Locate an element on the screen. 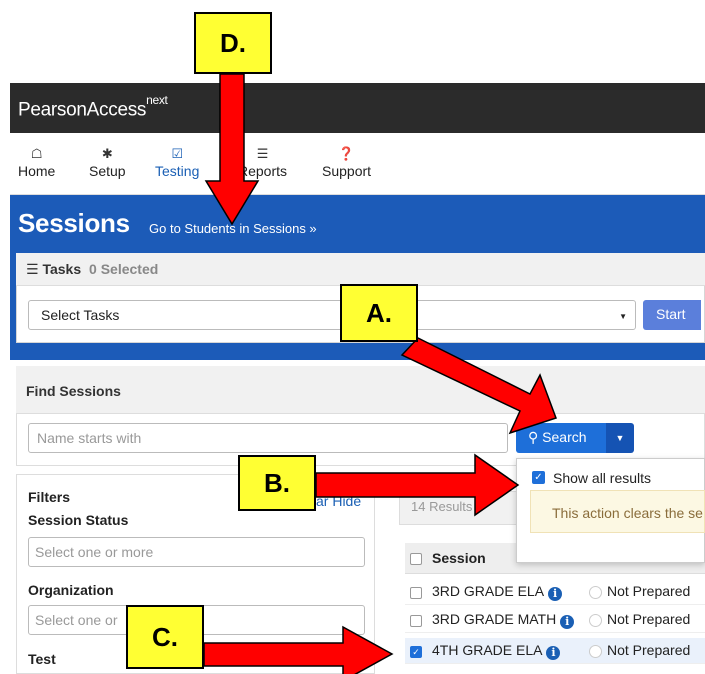 The width and height of the screenshot is (705, 674). callout-a: A. is located at coordinates (379, 313).